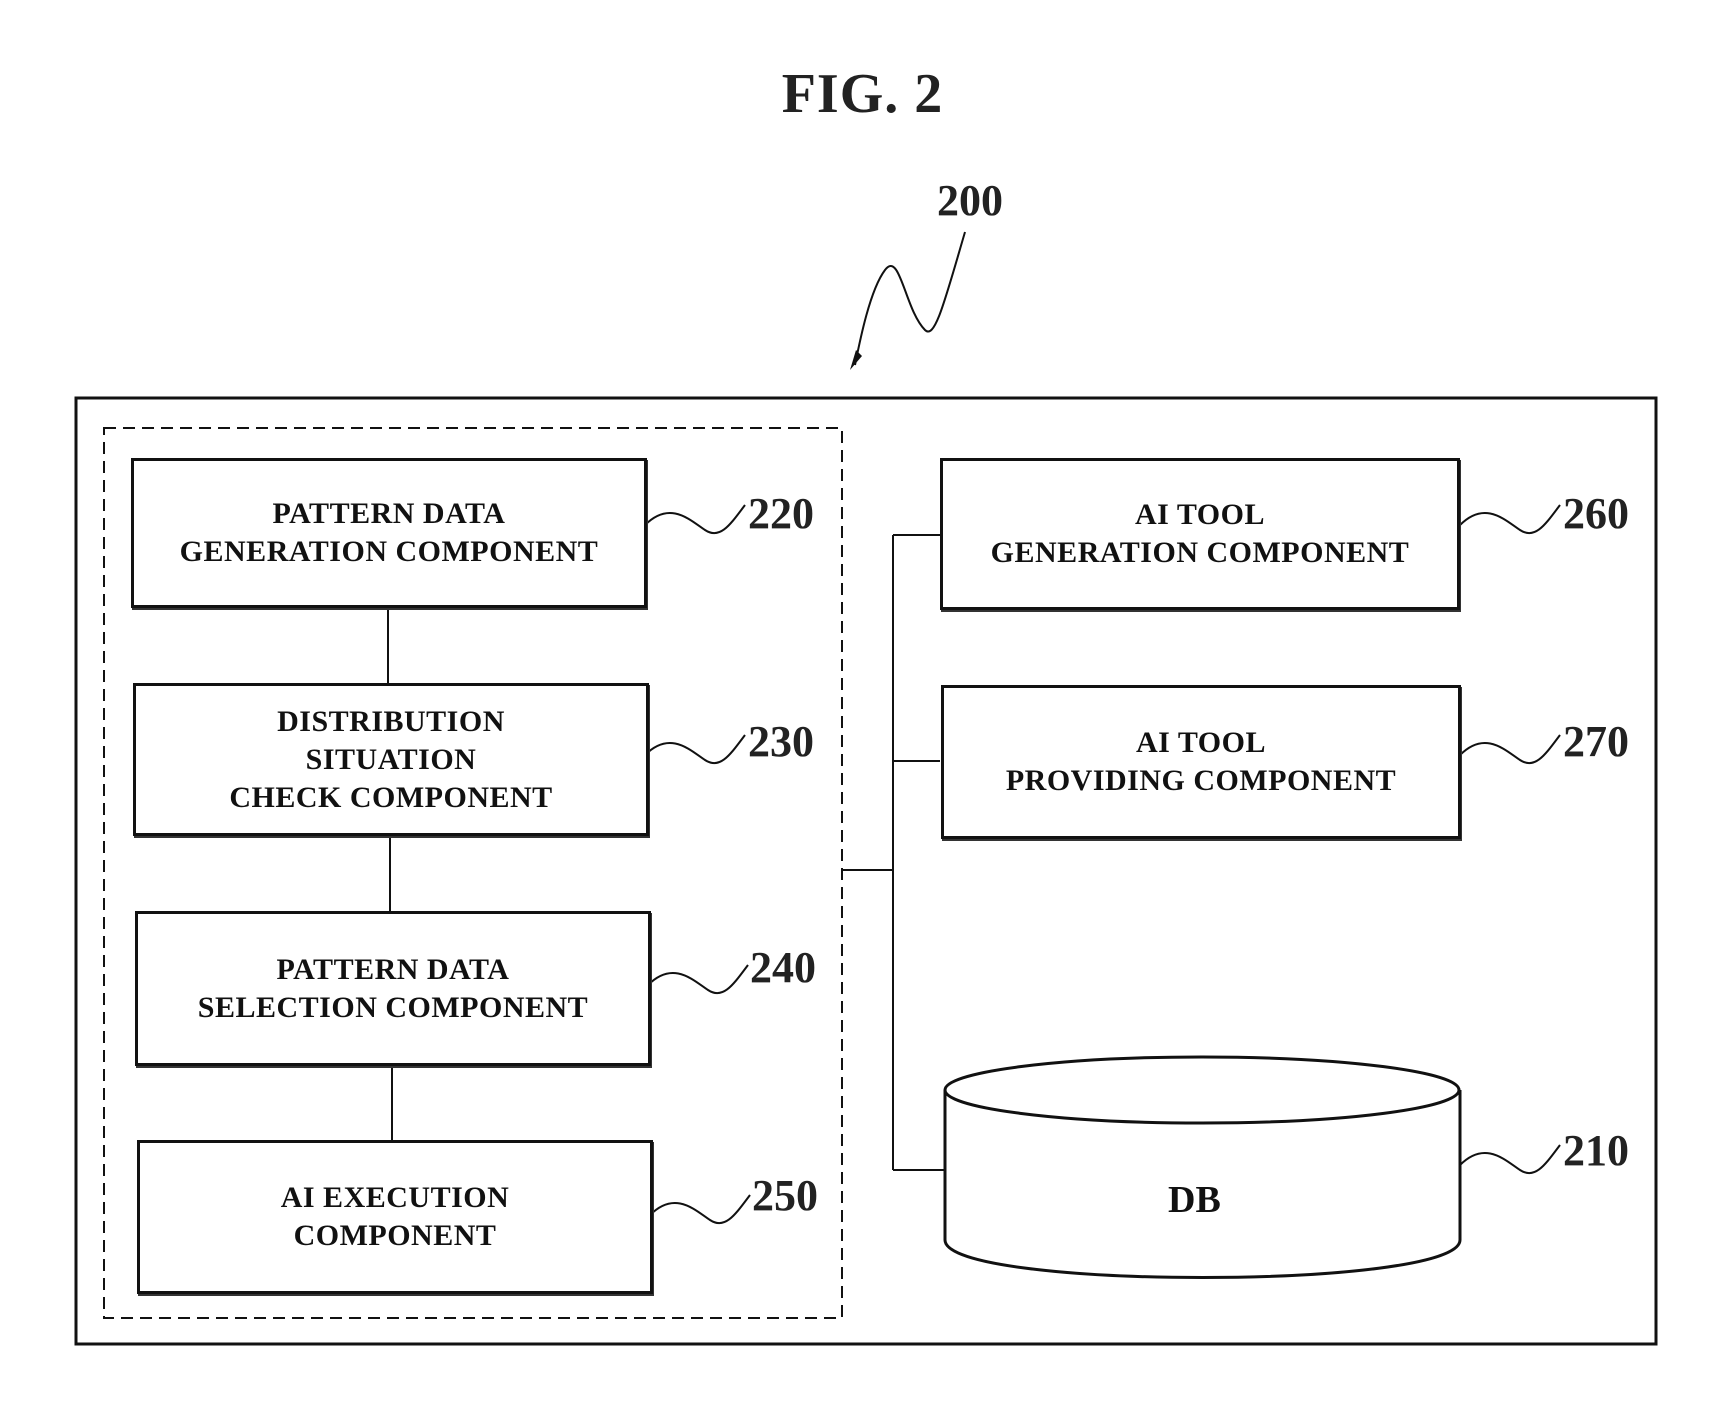 The image size is (1725, 1405). What do you see at coordinates (910, 298) in the screenshot?
I see `system-ref-leader` at bounding box center [910, 298].